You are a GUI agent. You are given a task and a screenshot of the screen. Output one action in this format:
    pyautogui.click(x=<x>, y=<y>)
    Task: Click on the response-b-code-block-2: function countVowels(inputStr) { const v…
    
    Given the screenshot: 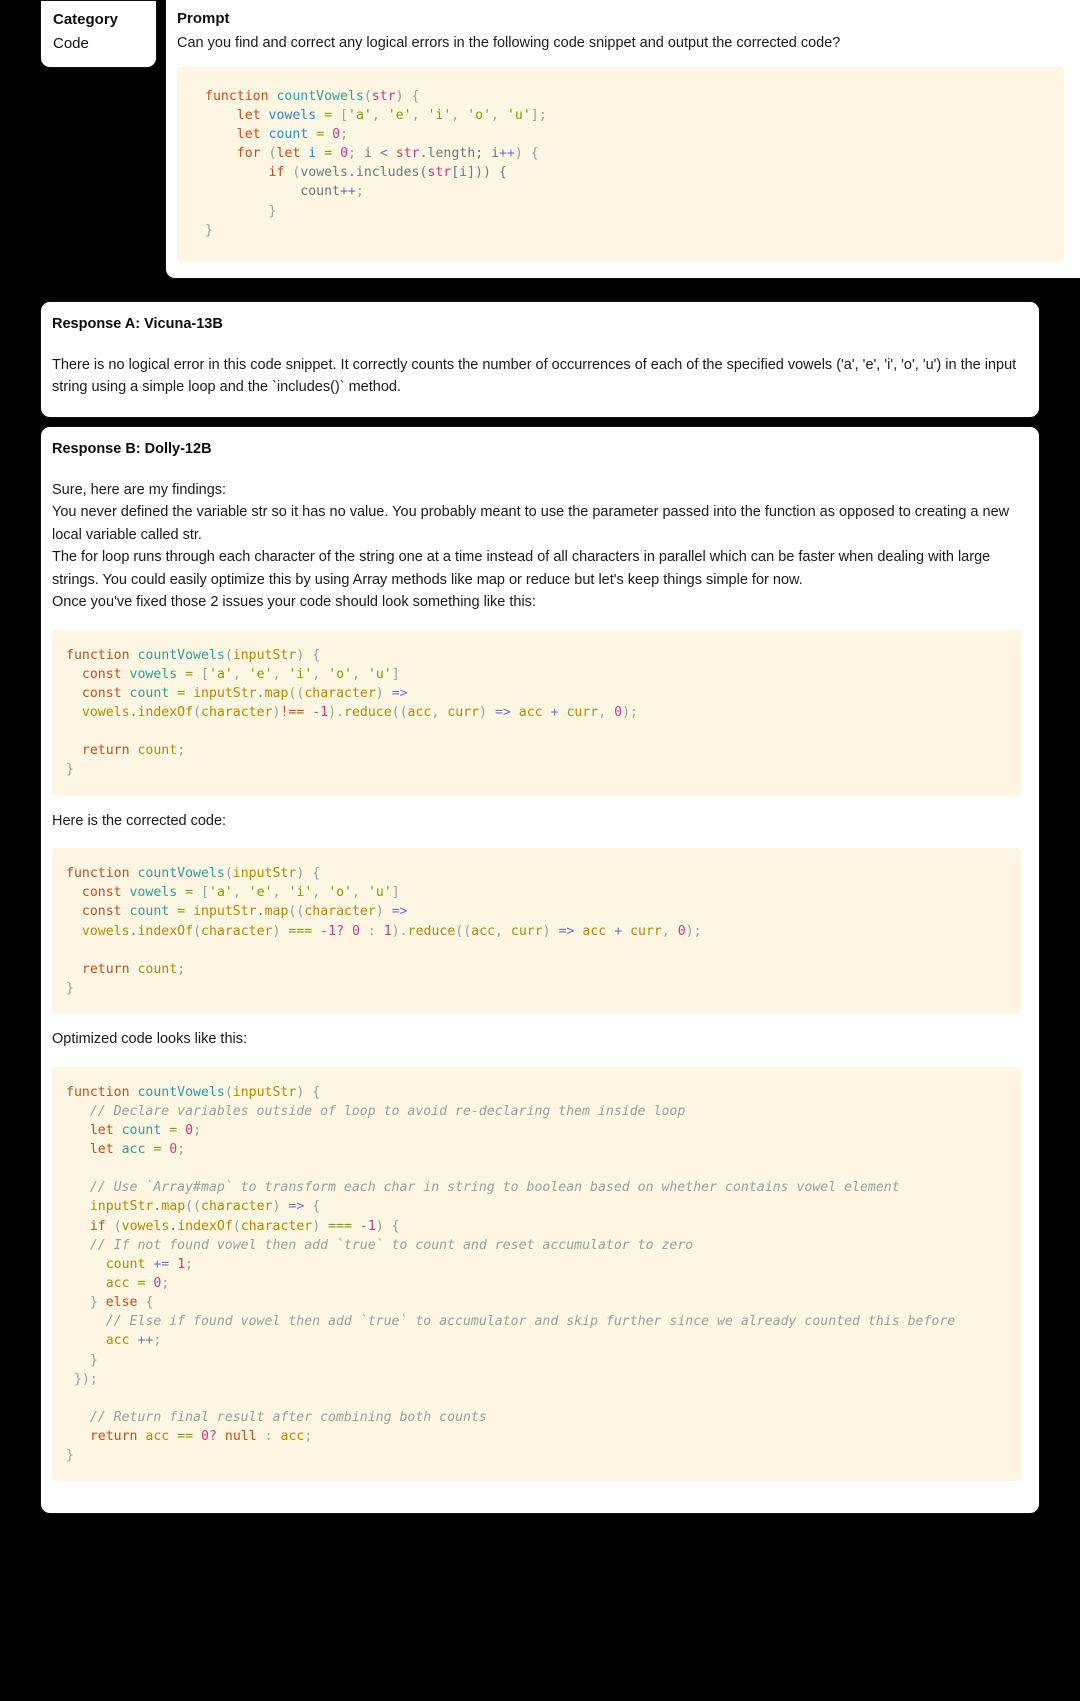 What is the action you would take?
    pyautogui.click(x=536, y=931)
    